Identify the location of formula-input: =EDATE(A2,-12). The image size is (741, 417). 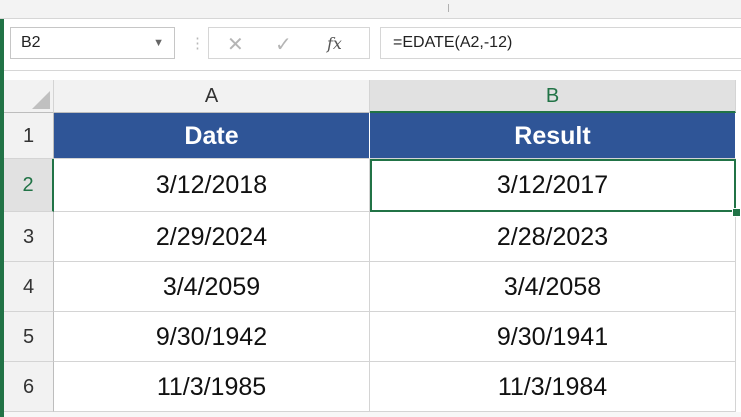
(560, 43).